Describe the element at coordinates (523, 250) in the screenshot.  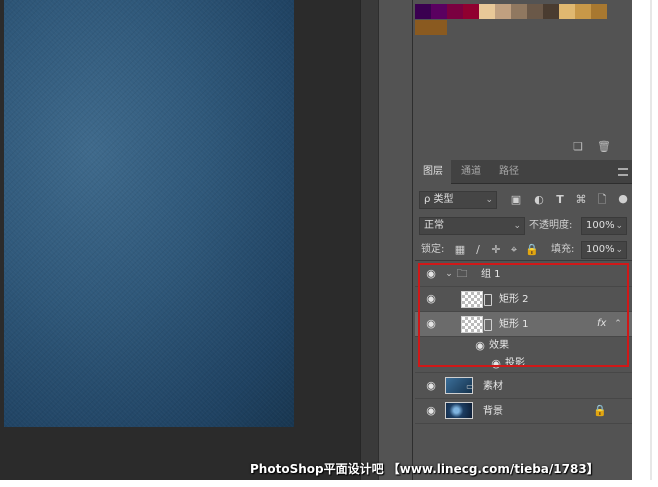
I see `lock-row: 锁定: ▦ ∕ ✛ ⌖ 🔒 填充: 100% ⌄` at that location.